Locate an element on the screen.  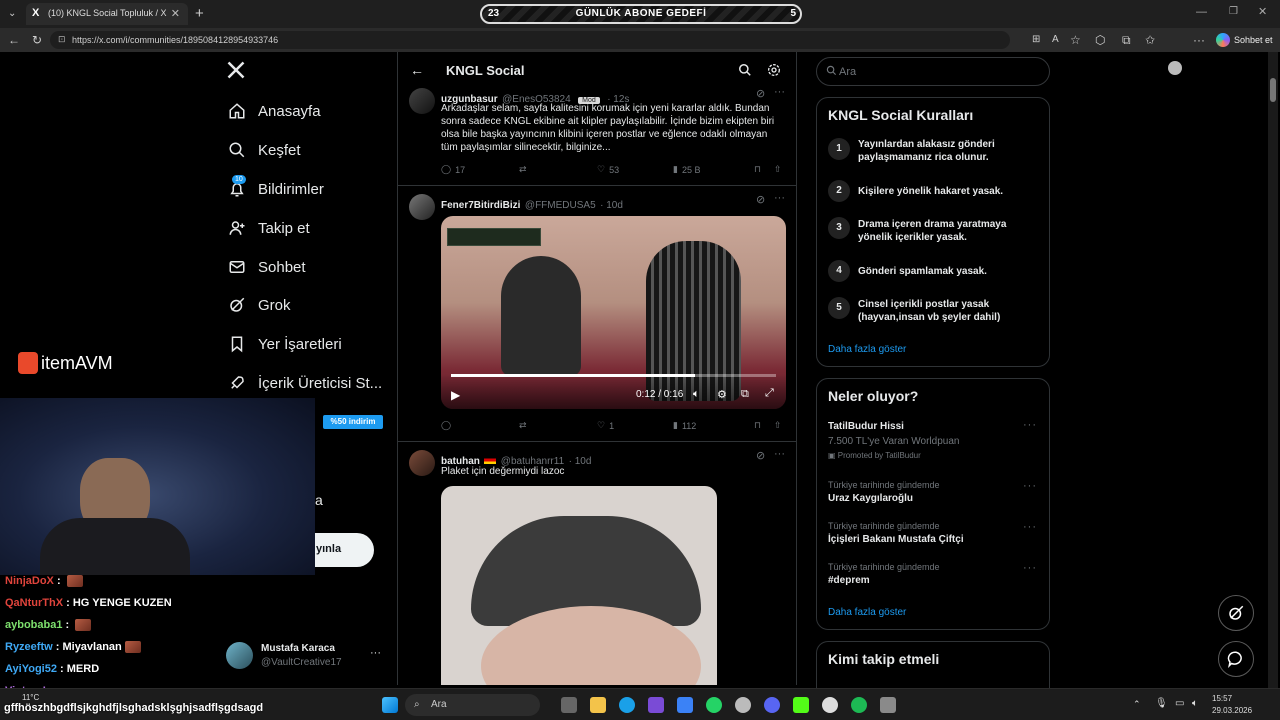
trends-show-more-link: Daha fazla göster is located at coordinates (867, 612).